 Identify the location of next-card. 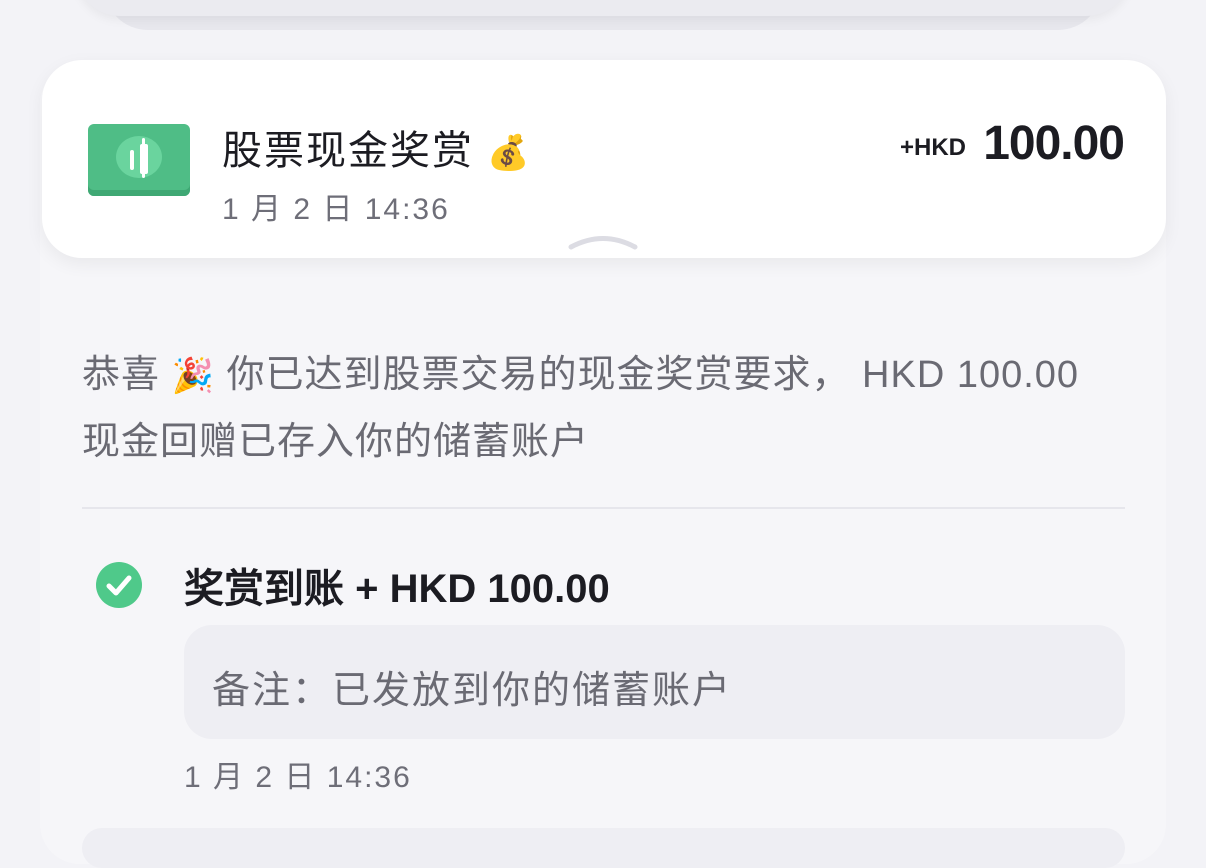
(603, 848).